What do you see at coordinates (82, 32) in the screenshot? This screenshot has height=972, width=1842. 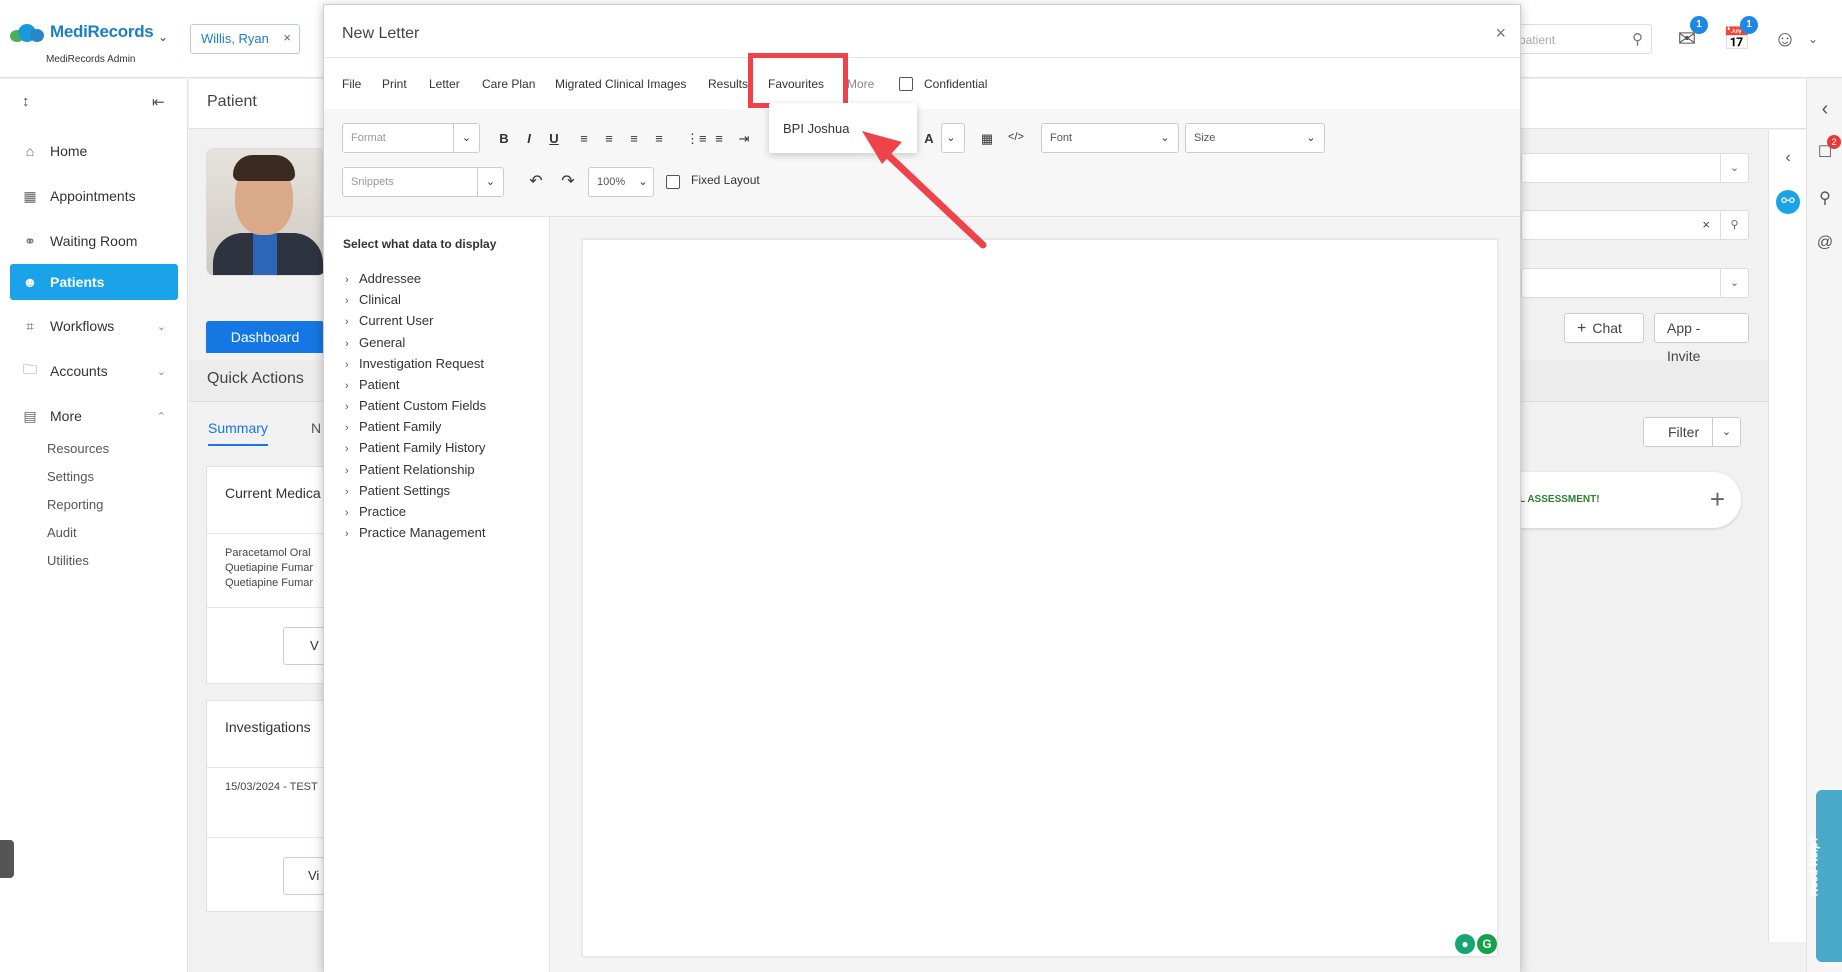 I see `medirecords-logo: MediRecords` at bounding box center [82, 32].